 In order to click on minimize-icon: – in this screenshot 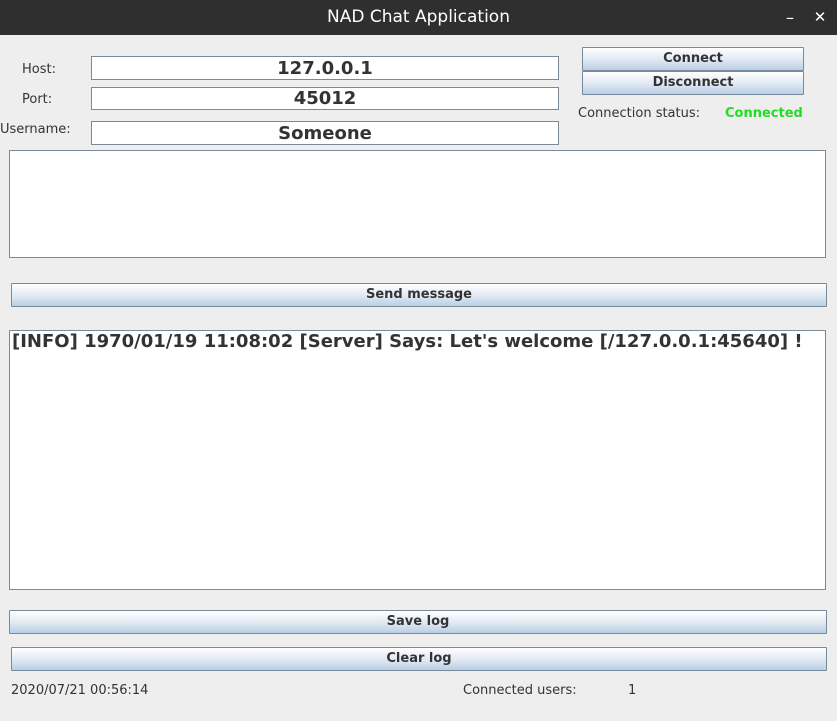, I will do `click(790, 17)`.